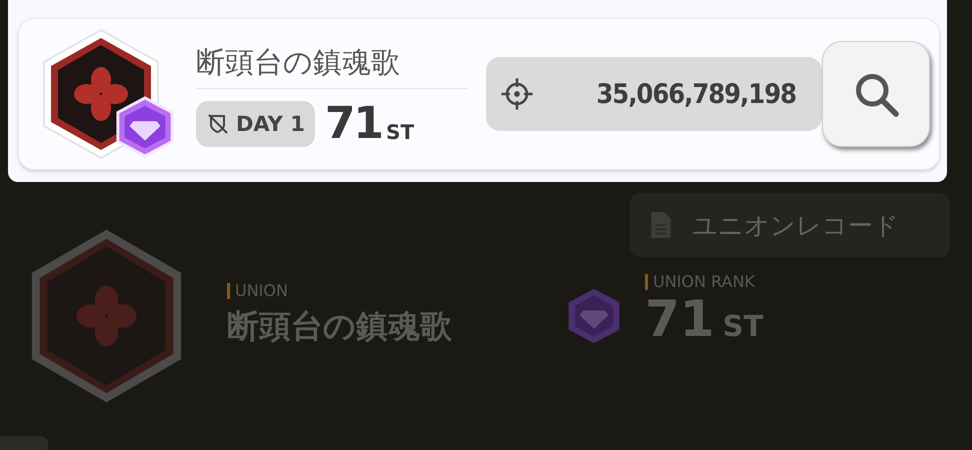 The height and width of the screenshot is (450, 972). I want to click on union-rank-label: UNION RANK, so click(704, 282).